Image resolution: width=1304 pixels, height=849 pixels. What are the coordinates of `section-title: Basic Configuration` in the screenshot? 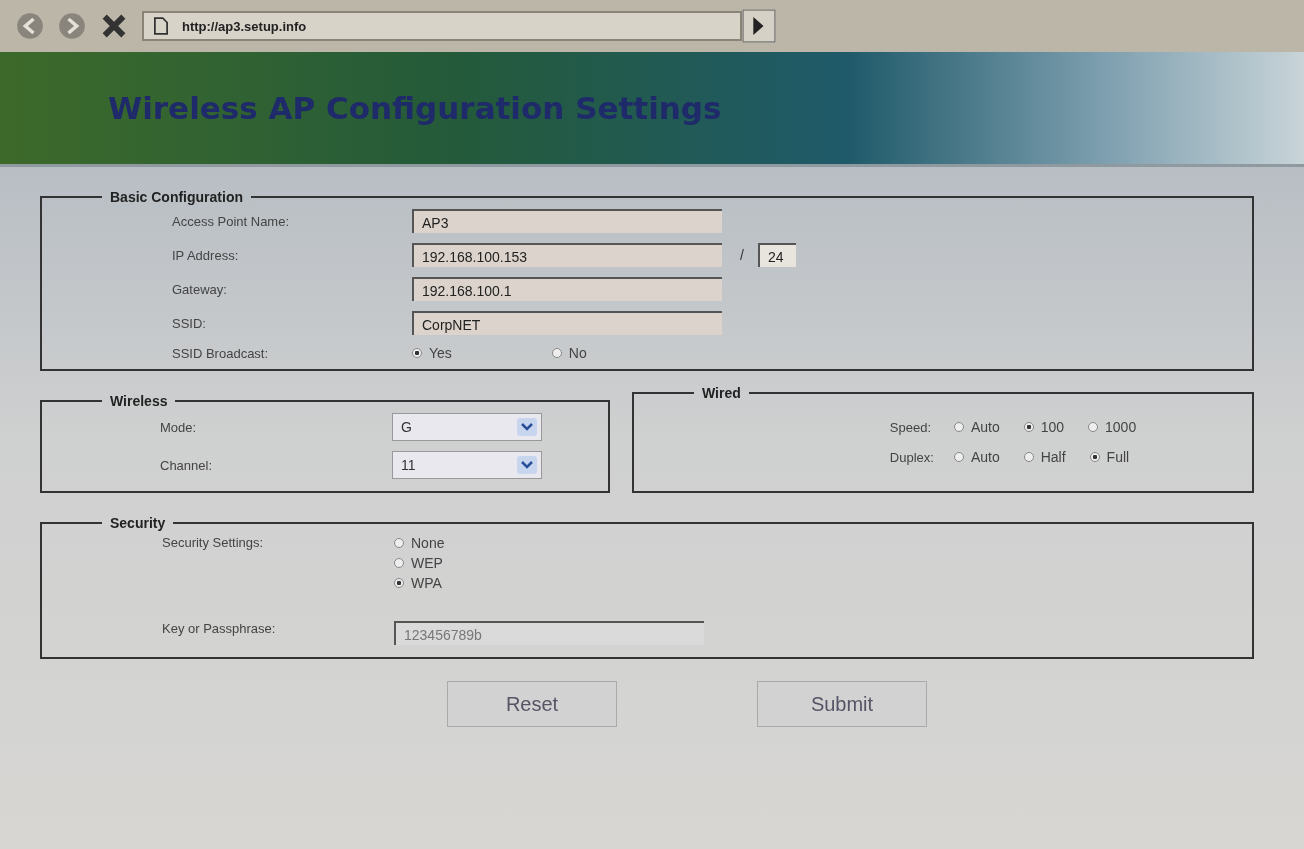 It's located at (176, 197).